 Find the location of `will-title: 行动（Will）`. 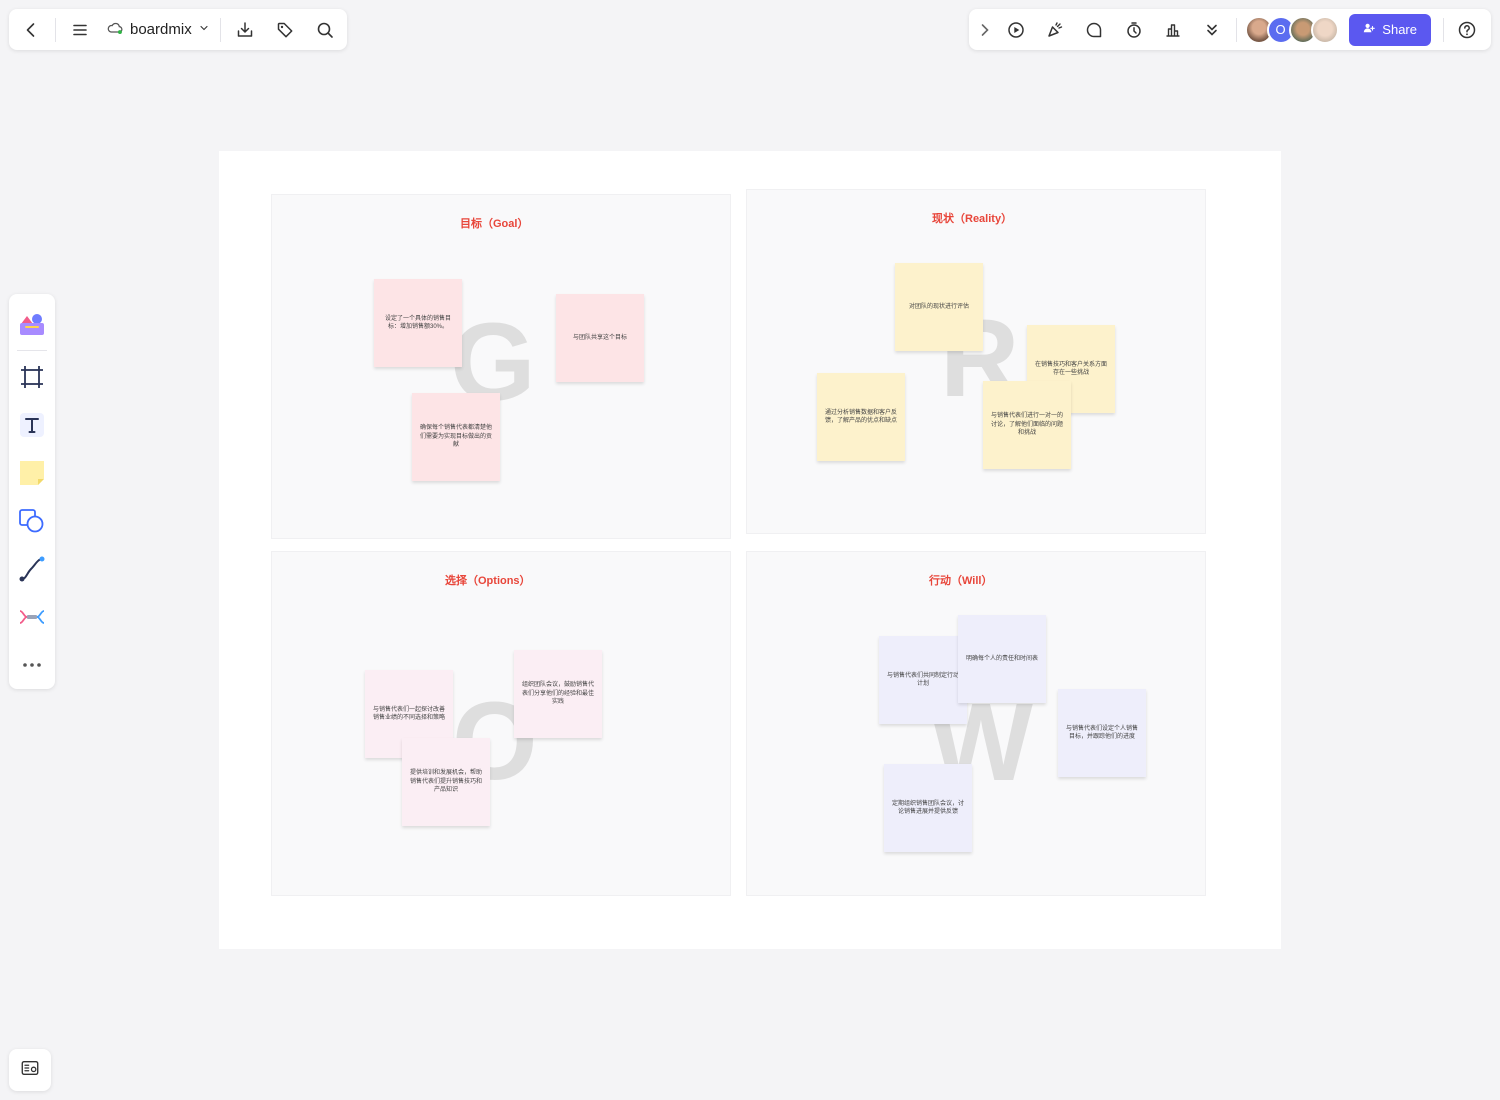

will-title: 行动（Will） is located at coordinates (961, 581).